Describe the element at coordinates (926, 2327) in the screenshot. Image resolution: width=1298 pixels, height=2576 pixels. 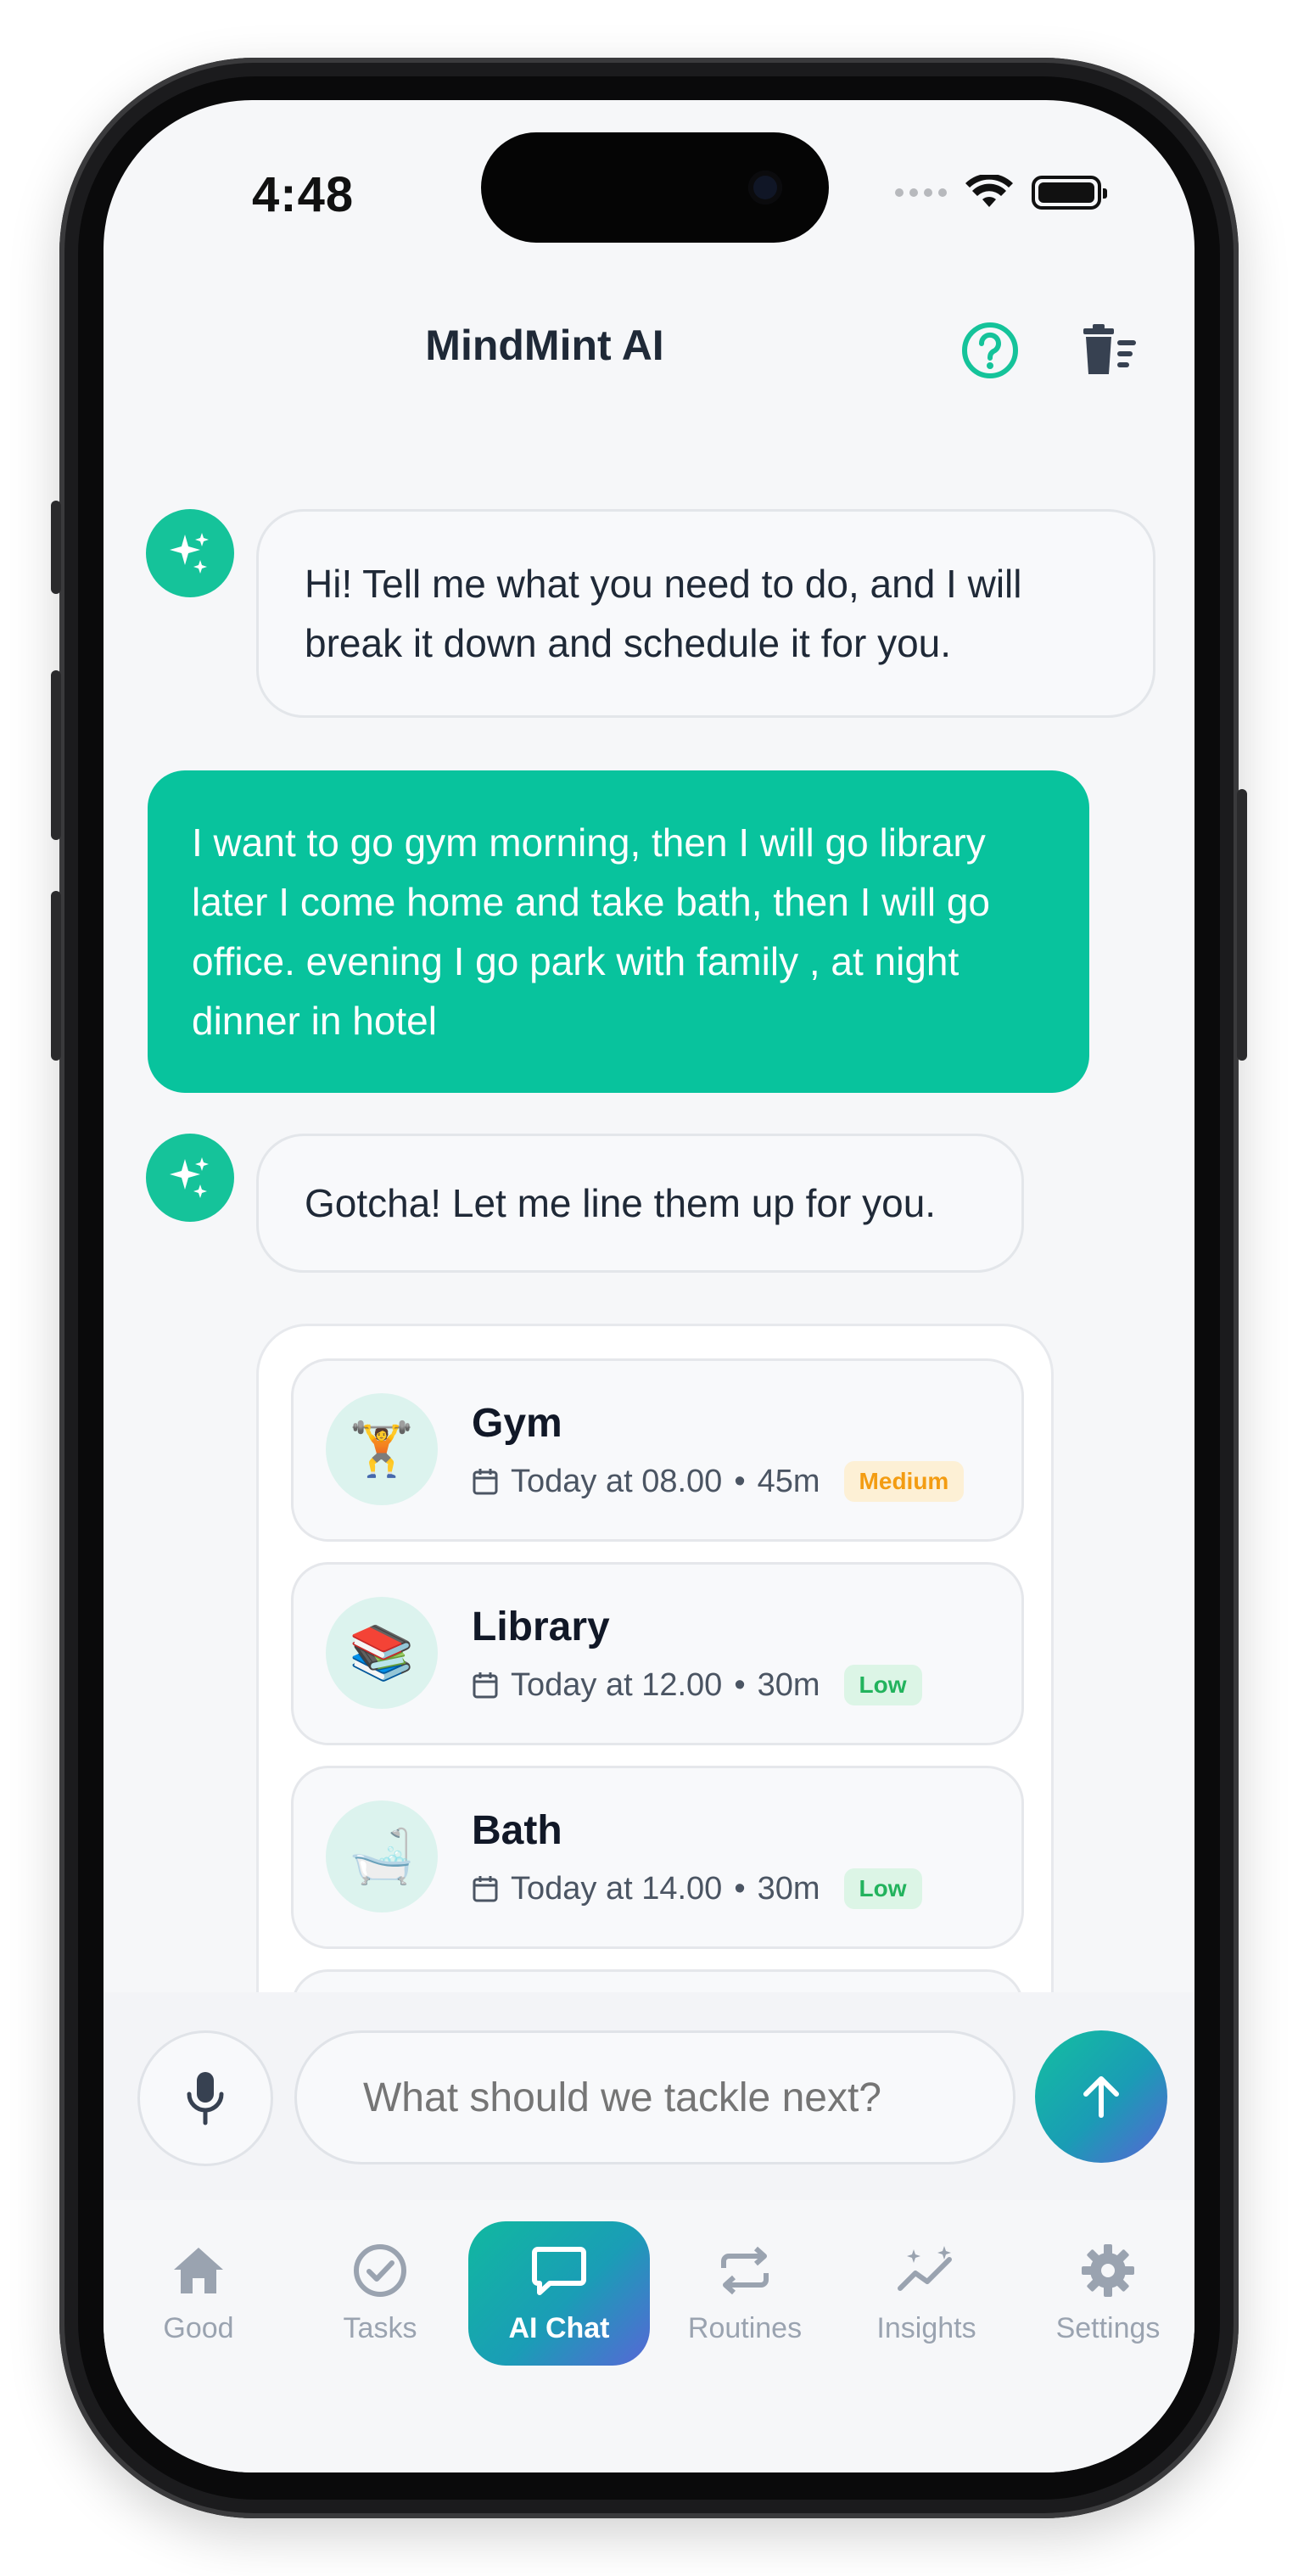
I see `nav-label: Insights` at that location.